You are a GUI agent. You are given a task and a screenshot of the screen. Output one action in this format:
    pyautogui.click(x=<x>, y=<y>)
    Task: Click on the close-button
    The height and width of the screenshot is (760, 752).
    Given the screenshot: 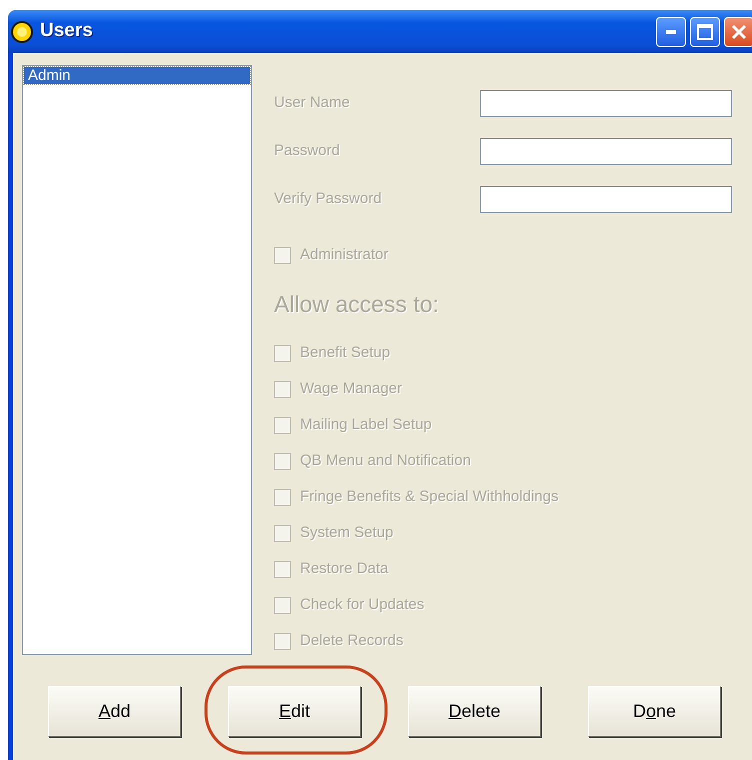 What is the action you would take?
    pyautogui.click(x=738, y=31)
    